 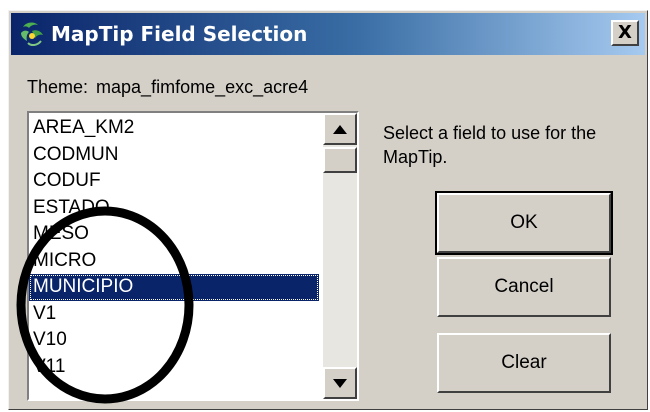 What do you see at coordinates (174, 155) in the screenshot?
I see `list-item: CODMUN` at bounding box center [174, 155].